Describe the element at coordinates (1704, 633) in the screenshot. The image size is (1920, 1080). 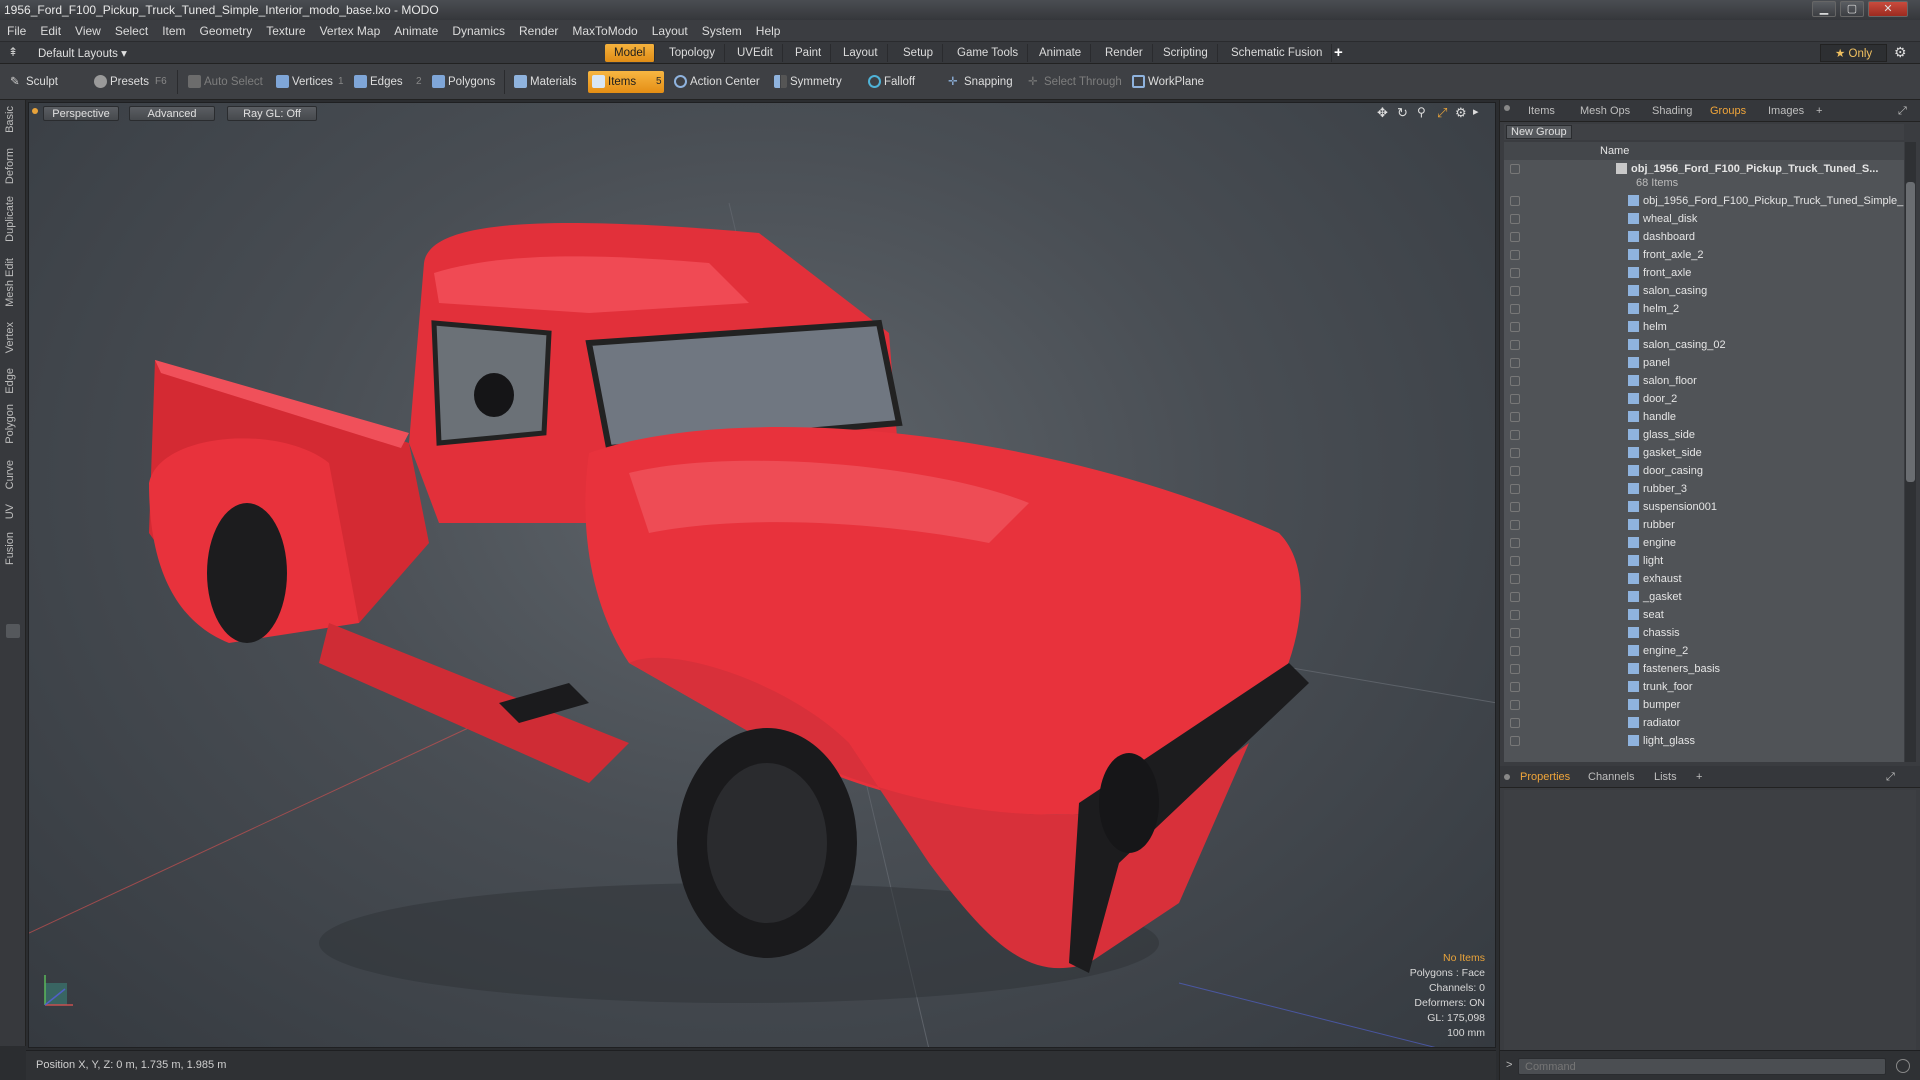
I see `list-item: chassis` at that location.